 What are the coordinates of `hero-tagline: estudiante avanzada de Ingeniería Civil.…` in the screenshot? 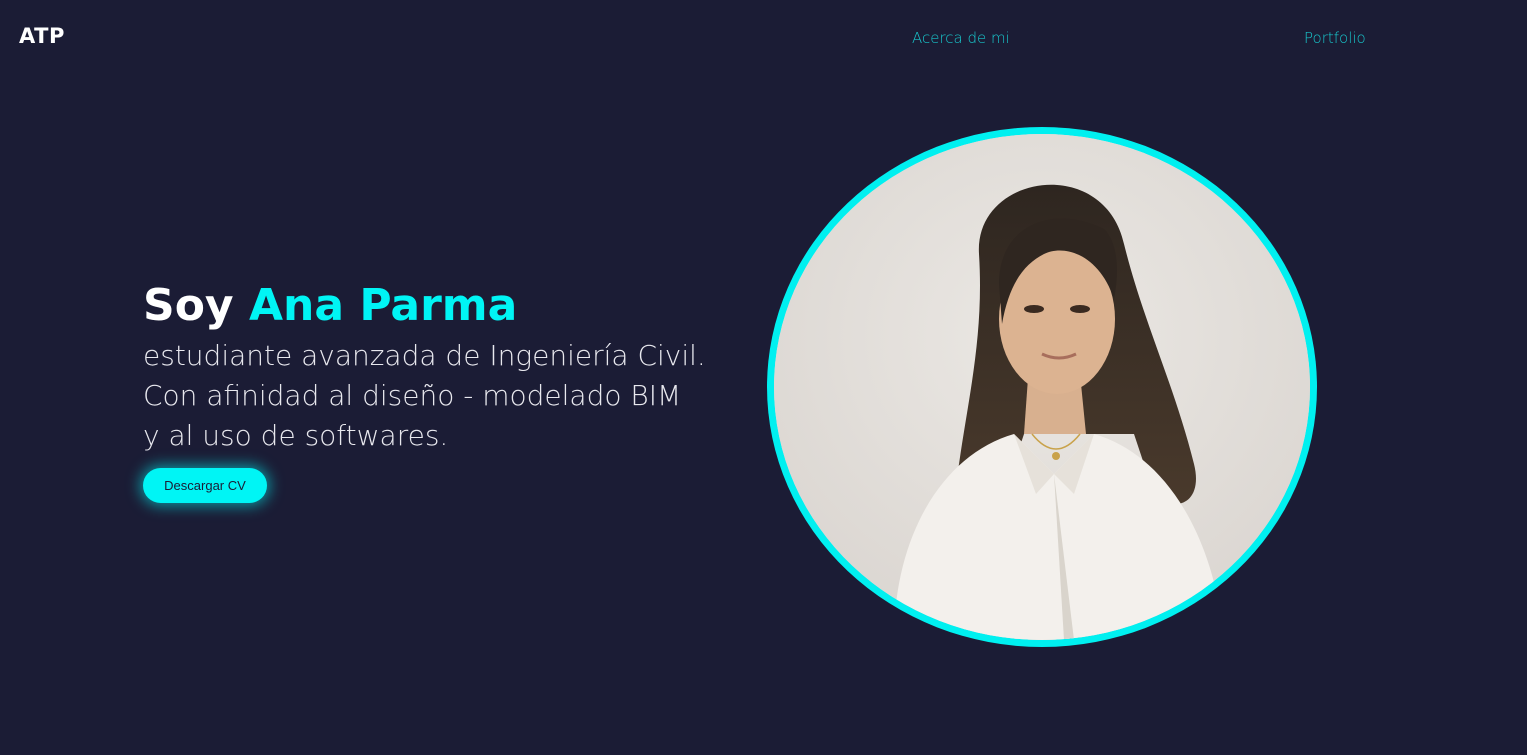 It's located at (463, 396).